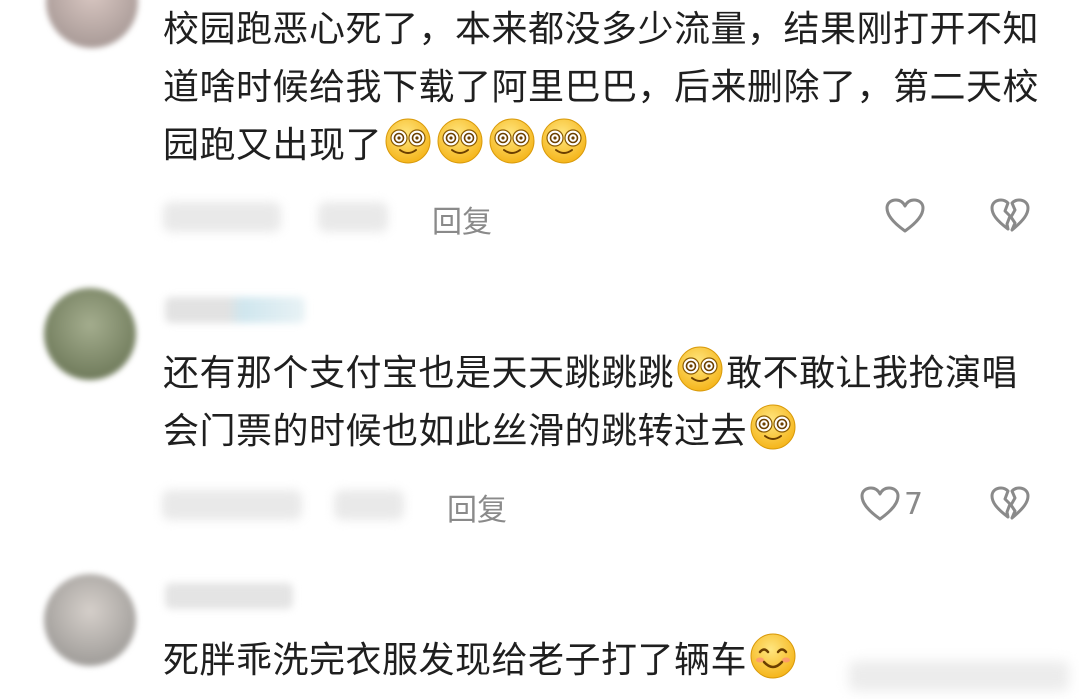 Image resolution: width=1079 pixels, height=699 pixels. Describe the element at coordinates (603, 403) in the screenshot. I see `comment-text: 还有那个支付宝也是天天跳跳跳 敢不敢让我抢演唱会门票的时候也如此丝滑的跳转过去` at that location.